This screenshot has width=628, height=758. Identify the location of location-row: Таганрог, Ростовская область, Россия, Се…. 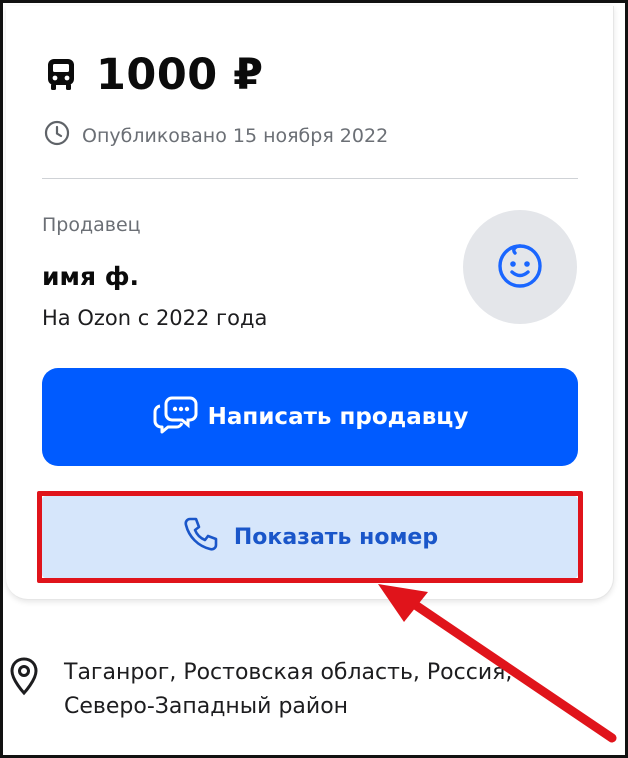
(260, 690).